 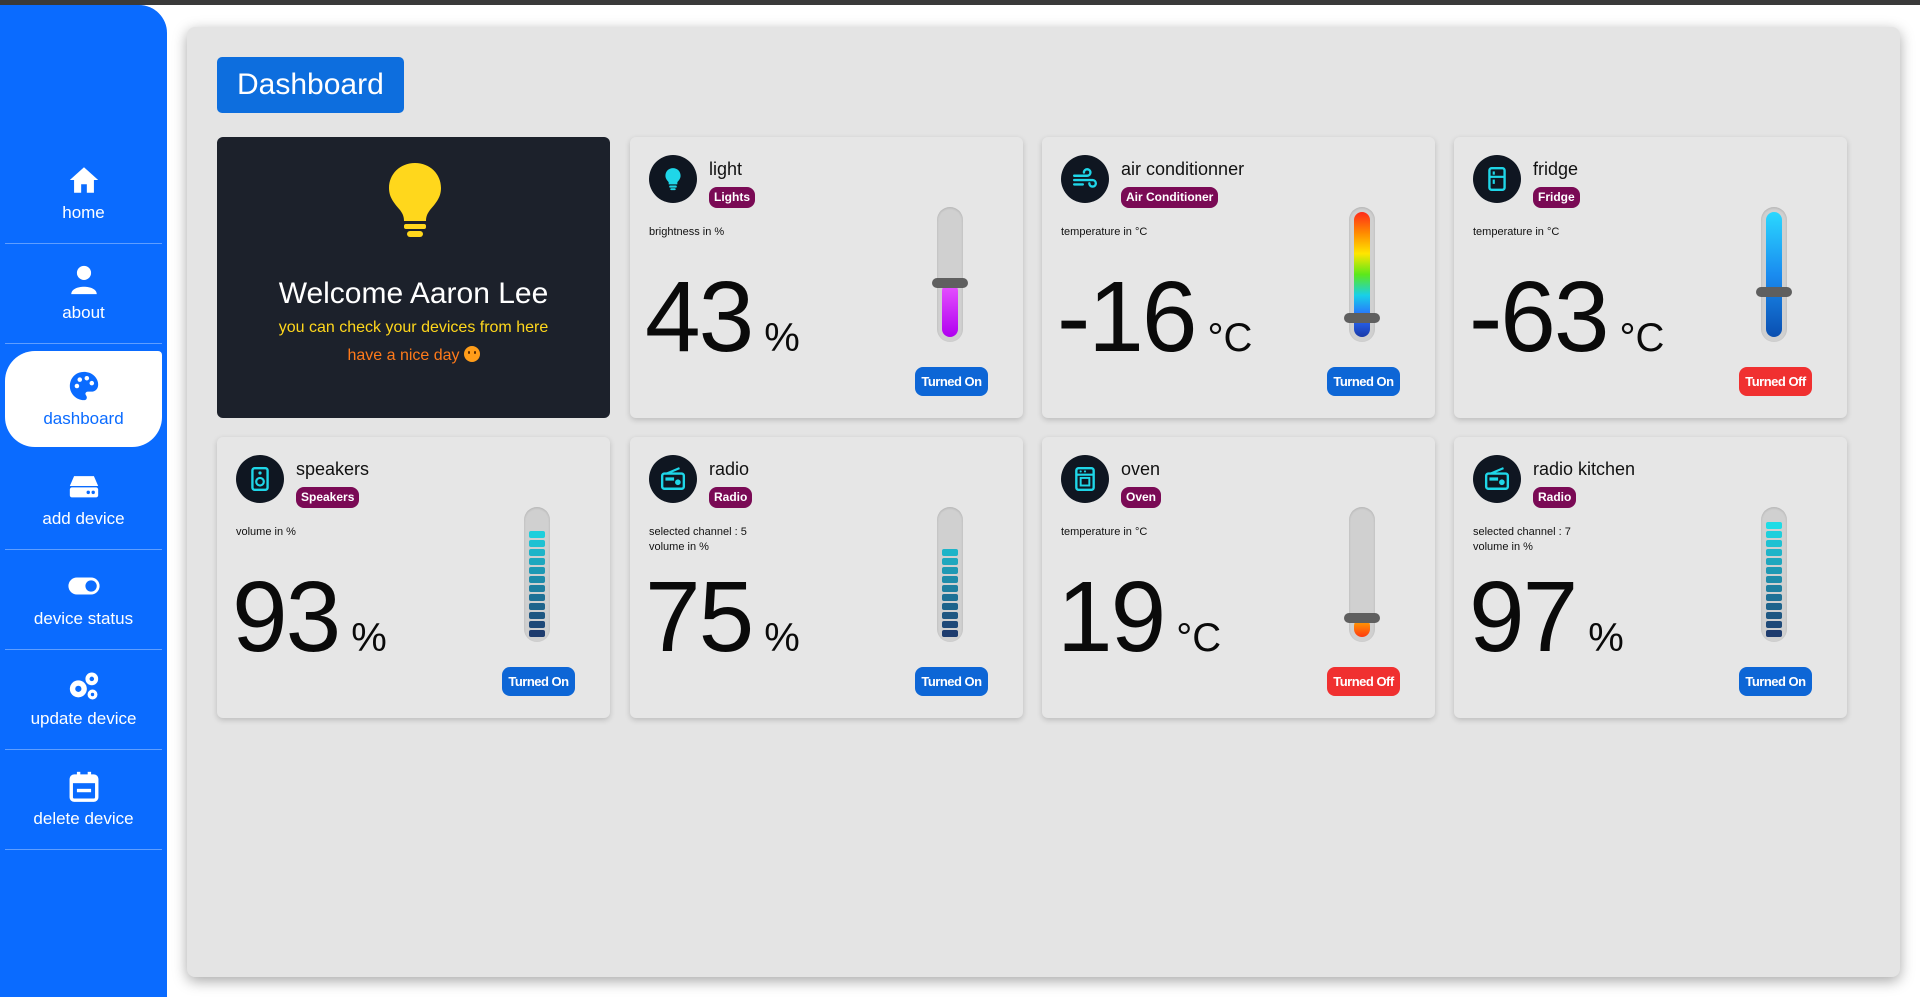 What do you see at coordinates (1522, 532) in the screenshot?
I see `device-measure-line: selected channel : 7` at bounding box center [1522, 532].